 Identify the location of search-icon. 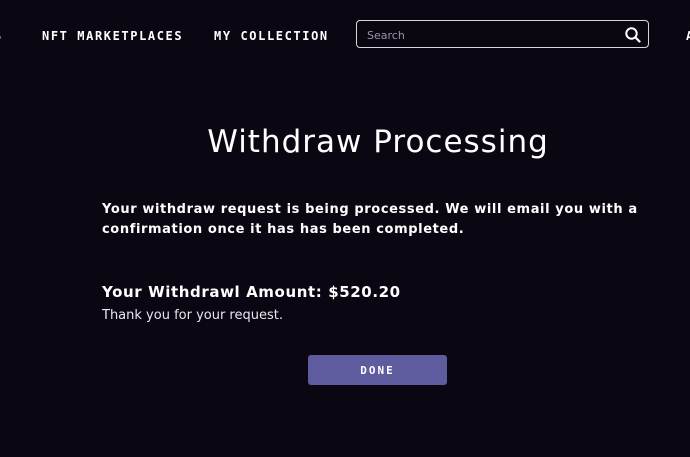
(633, 35).